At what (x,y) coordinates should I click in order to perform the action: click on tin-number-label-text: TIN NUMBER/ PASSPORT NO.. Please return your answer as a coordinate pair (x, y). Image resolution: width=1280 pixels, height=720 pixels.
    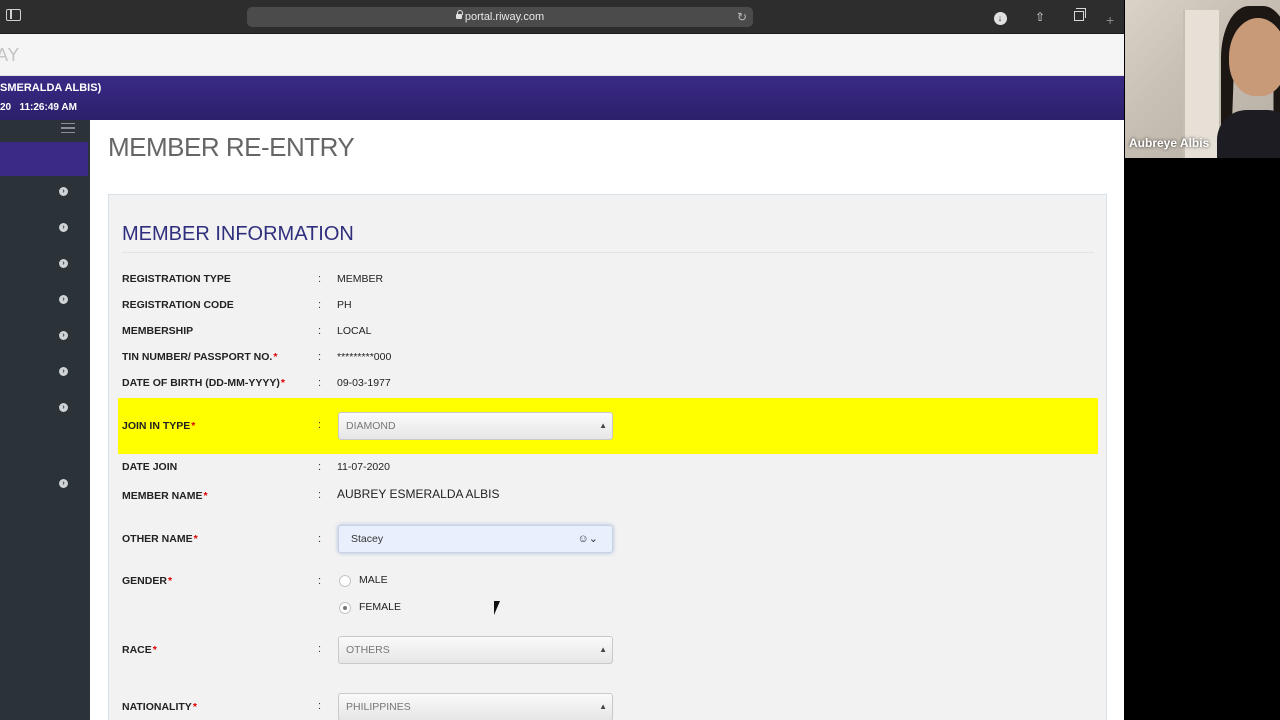
    Looking at the image, I should click on (197, 357).